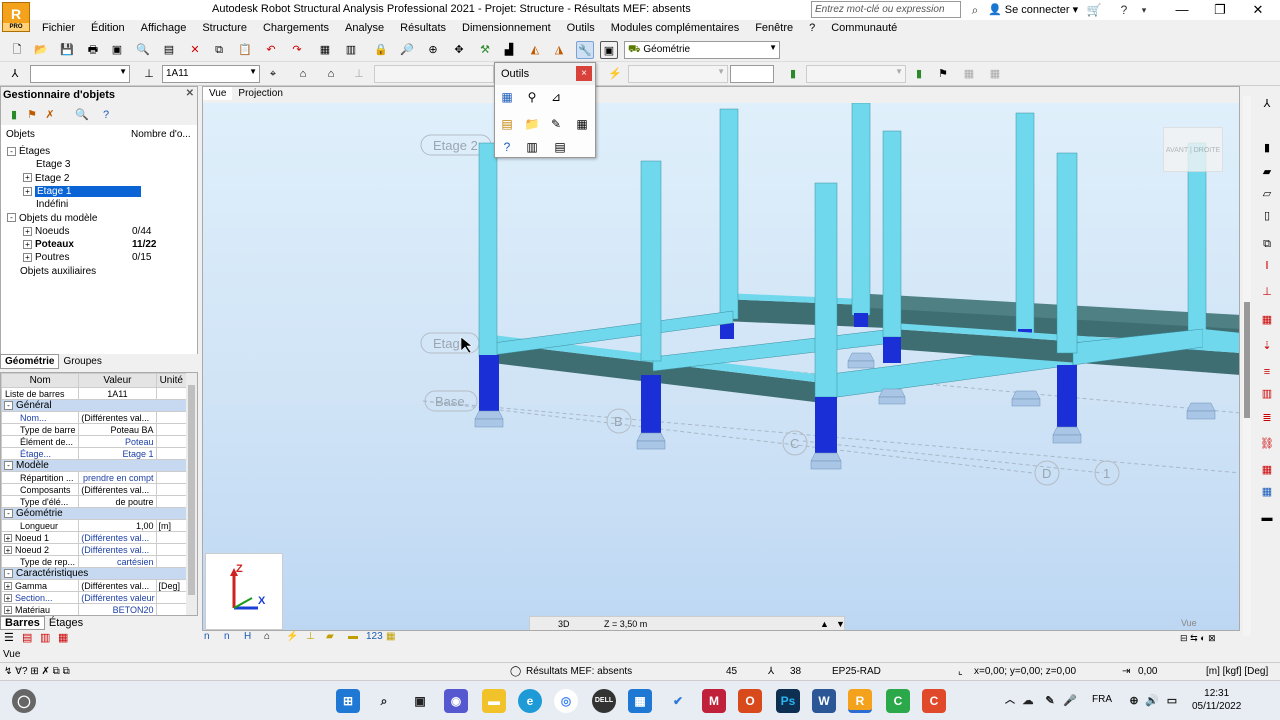 The height and width of the screenshot is (720, 1280). Describe the element at coordinates (48, 244) in the screenshot. I see `tree-item: + Poteaux` at that location.